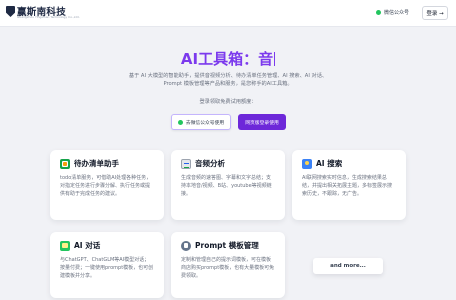 This screenshot has height=300, width=456. Describe the element at coordinates (65, 163) in the screenshot. I see `todo-list-icon` at that location.